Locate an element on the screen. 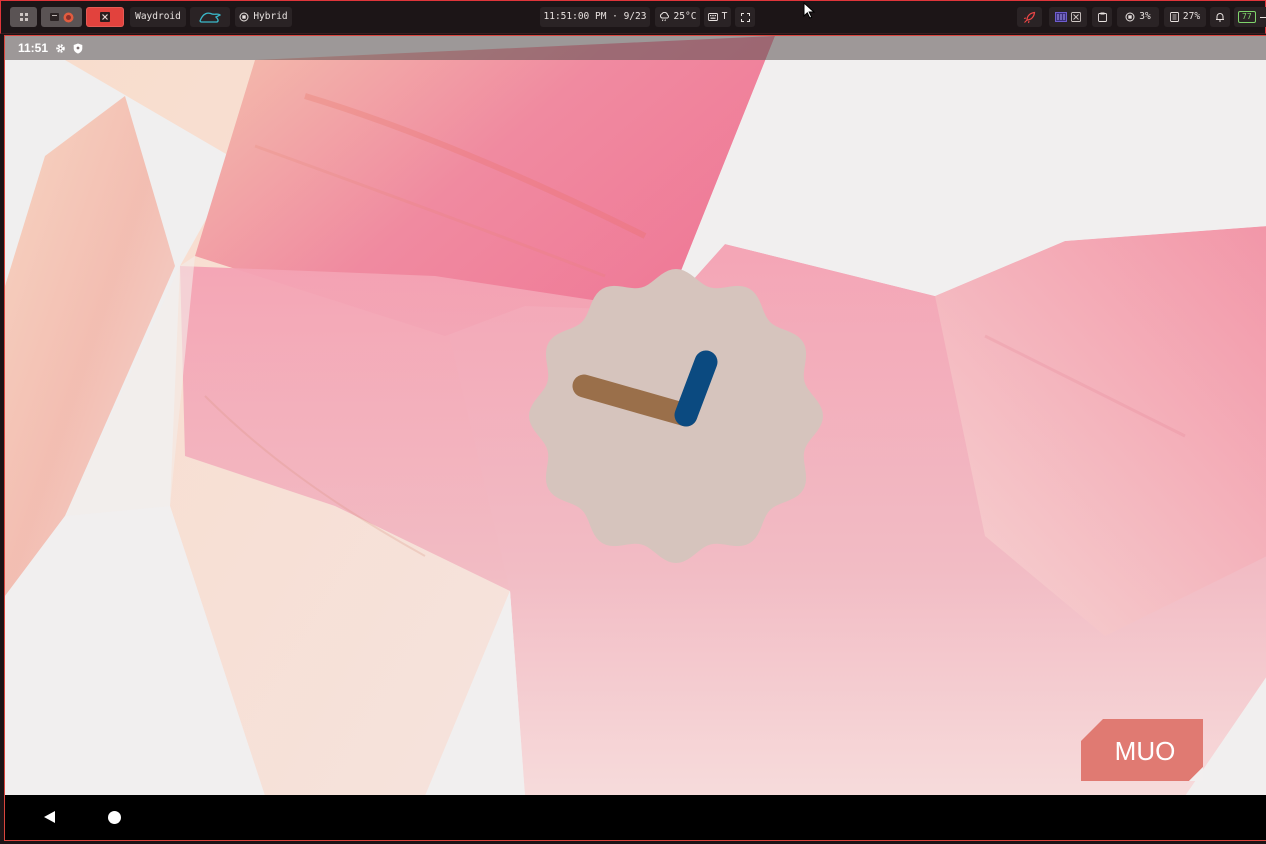 Image resolution: width=1266 pixels, height=844 pixels. svg-text: MUO is located at coordinates (1145, 751).